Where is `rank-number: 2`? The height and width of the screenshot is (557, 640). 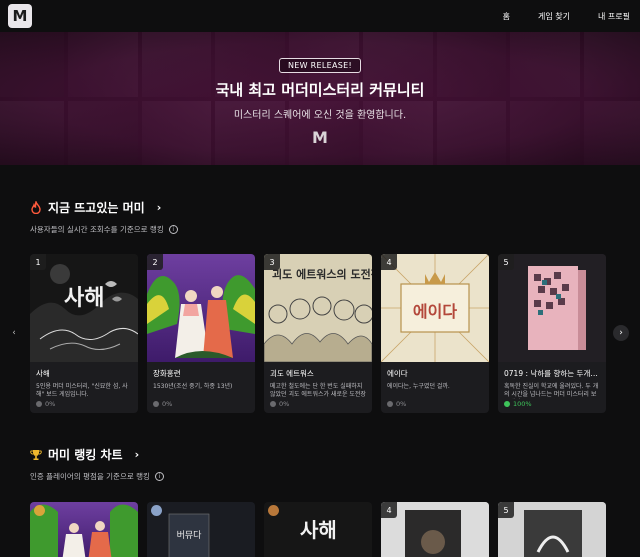 rank-number: 2 is located at coordinates (155, 262).